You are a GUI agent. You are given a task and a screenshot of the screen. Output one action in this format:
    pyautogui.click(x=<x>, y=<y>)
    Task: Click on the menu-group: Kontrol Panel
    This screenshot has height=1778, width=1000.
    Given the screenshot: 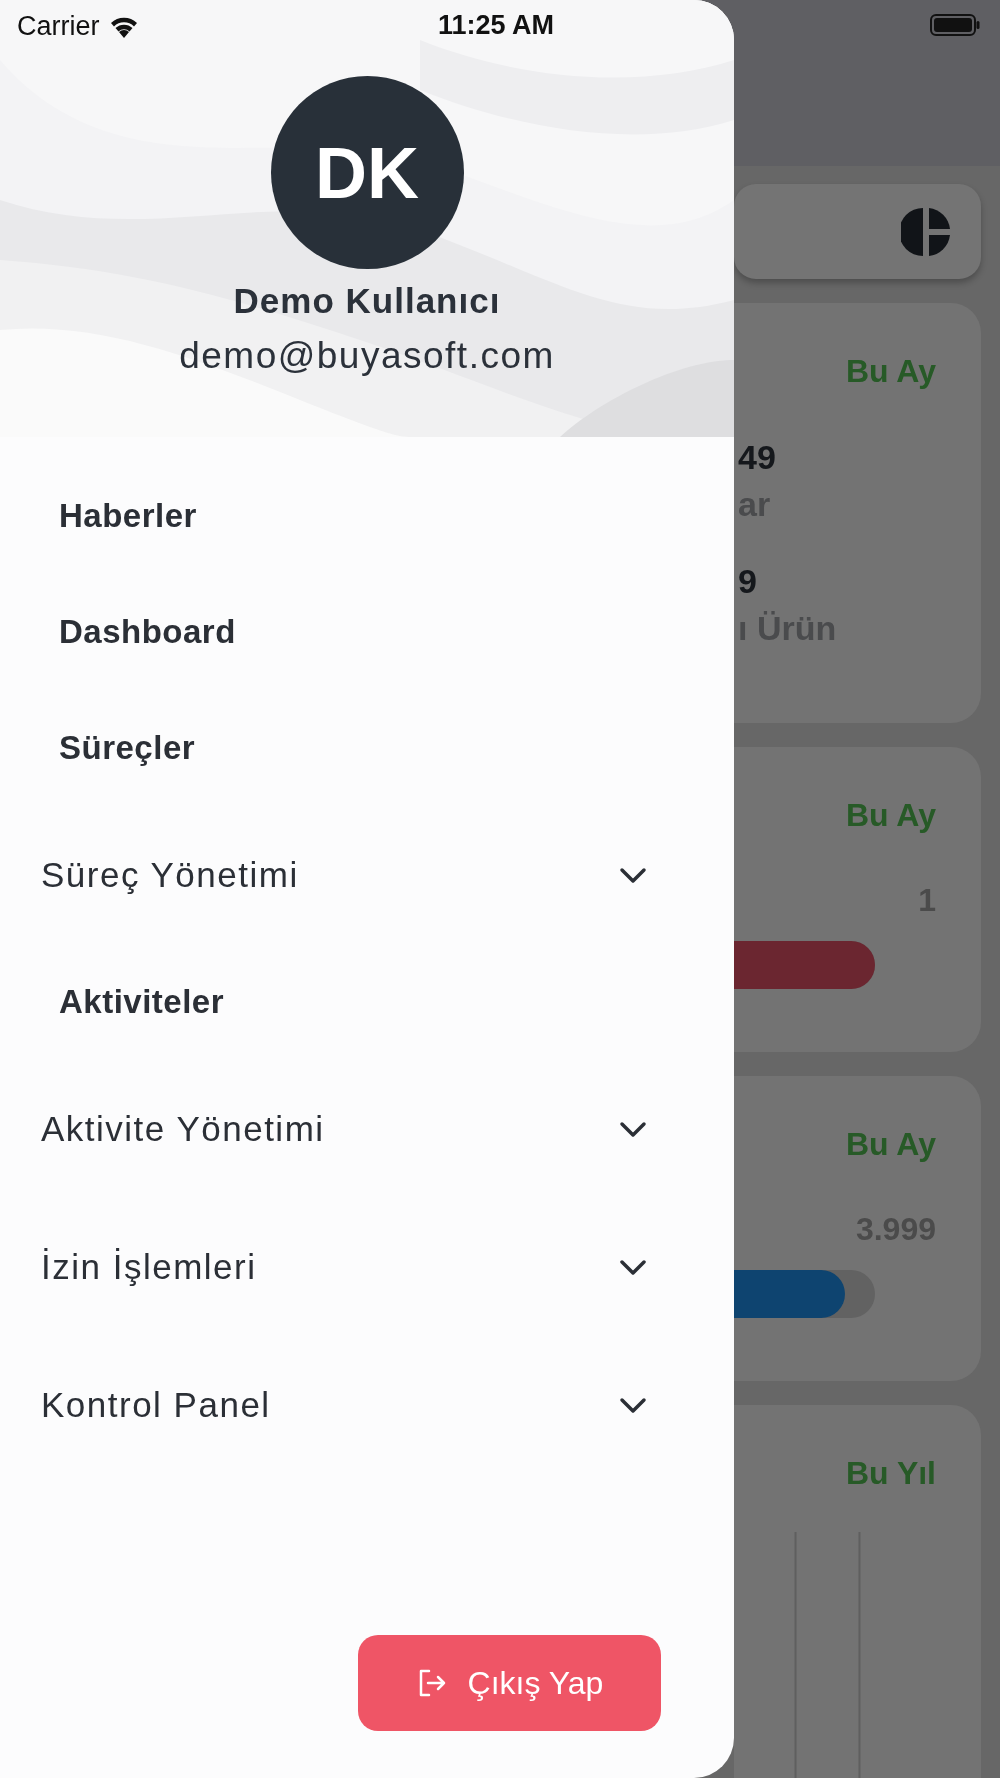 What is the action you would take?
    pyautogui.click(x=367, y=1405)
    